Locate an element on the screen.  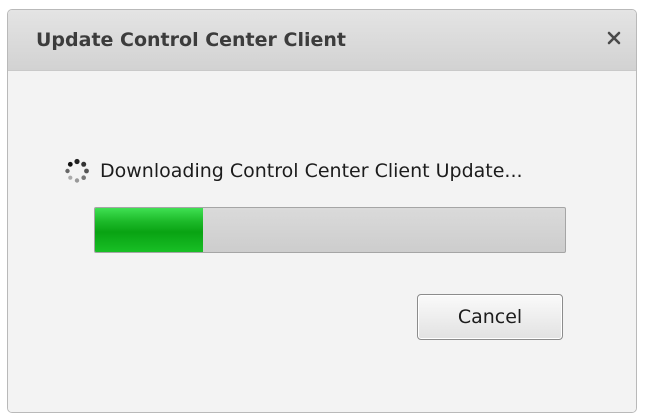
close-button is located at coordinates (614, 38).